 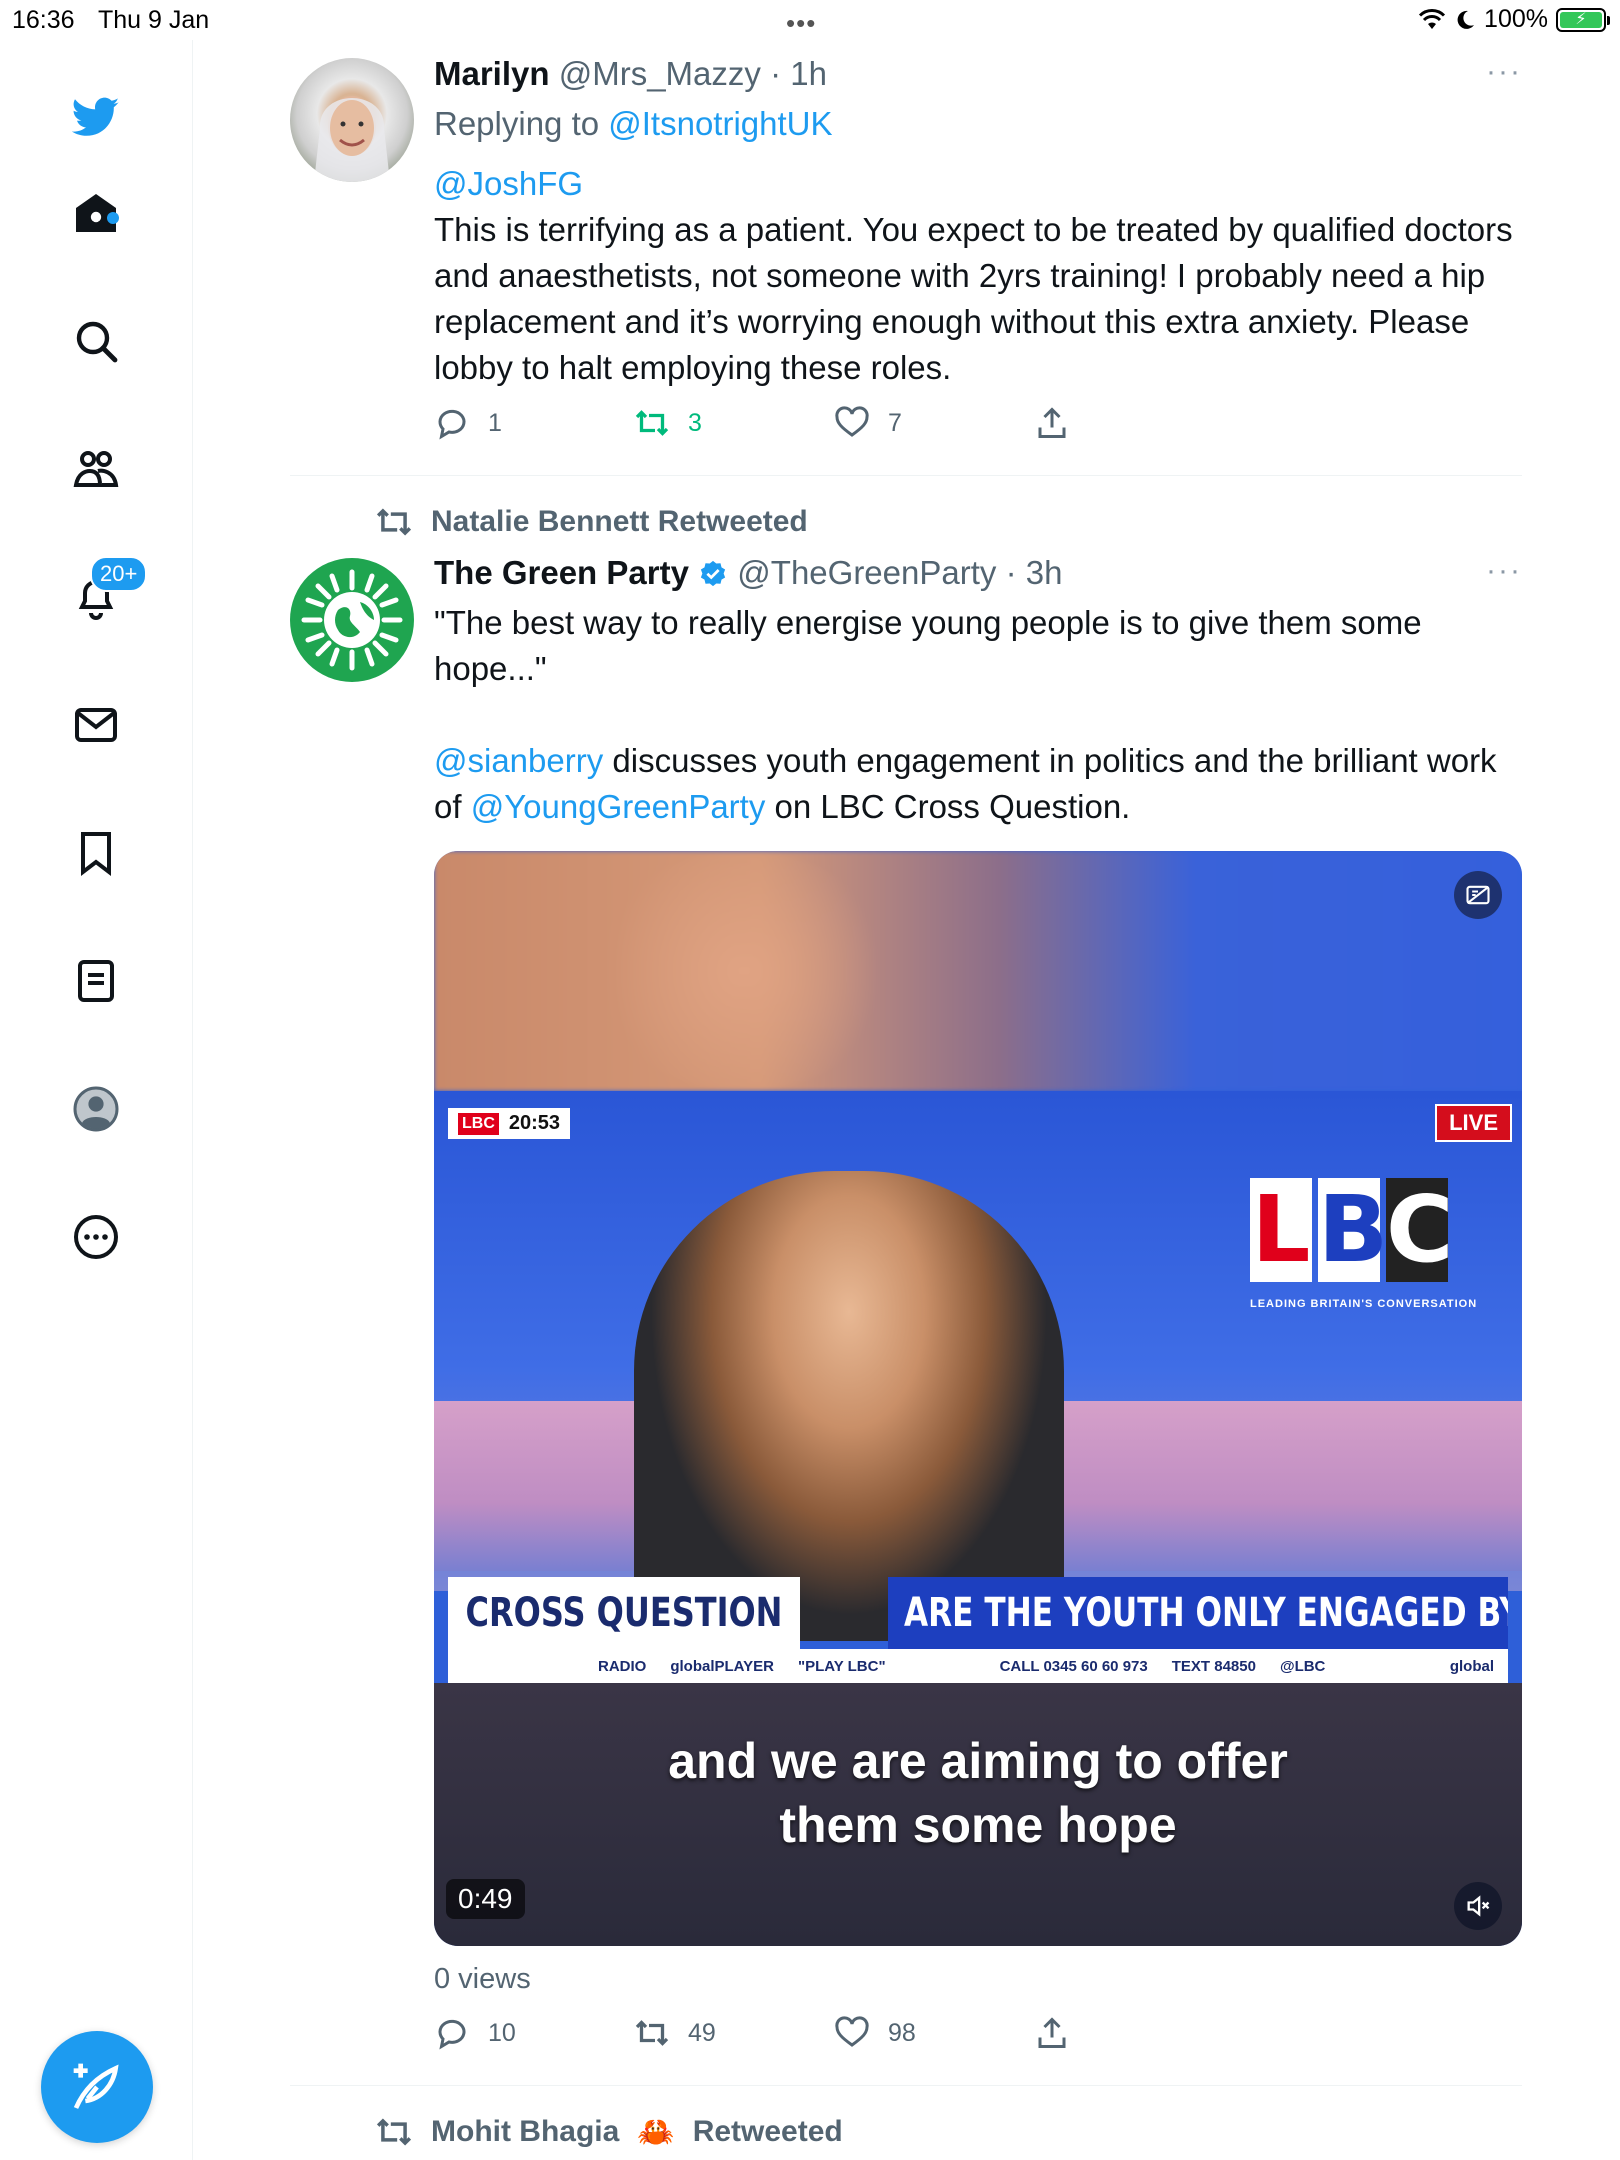 I want to click on status-right: 100% ⚡, so click(x=1514, y=19).